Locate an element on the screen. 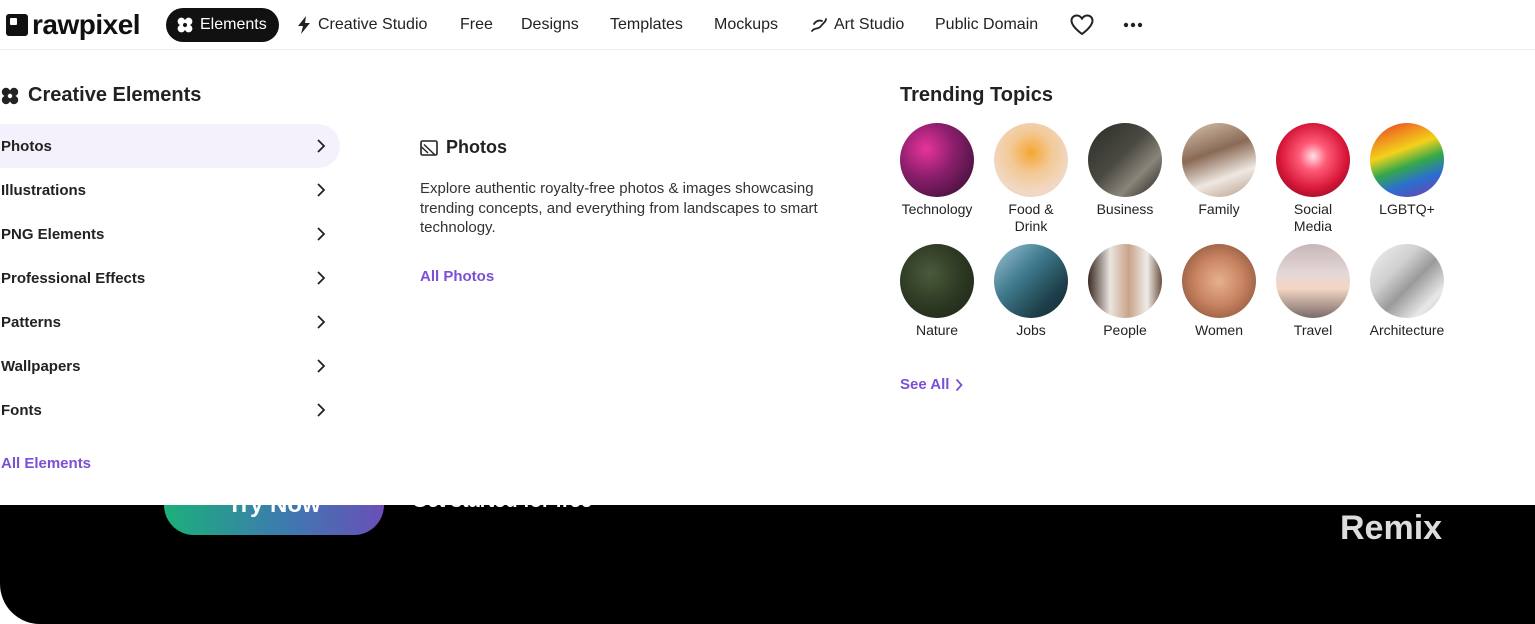  trending-topics-heading: Trending Topics is located at coordinates (976, 95).